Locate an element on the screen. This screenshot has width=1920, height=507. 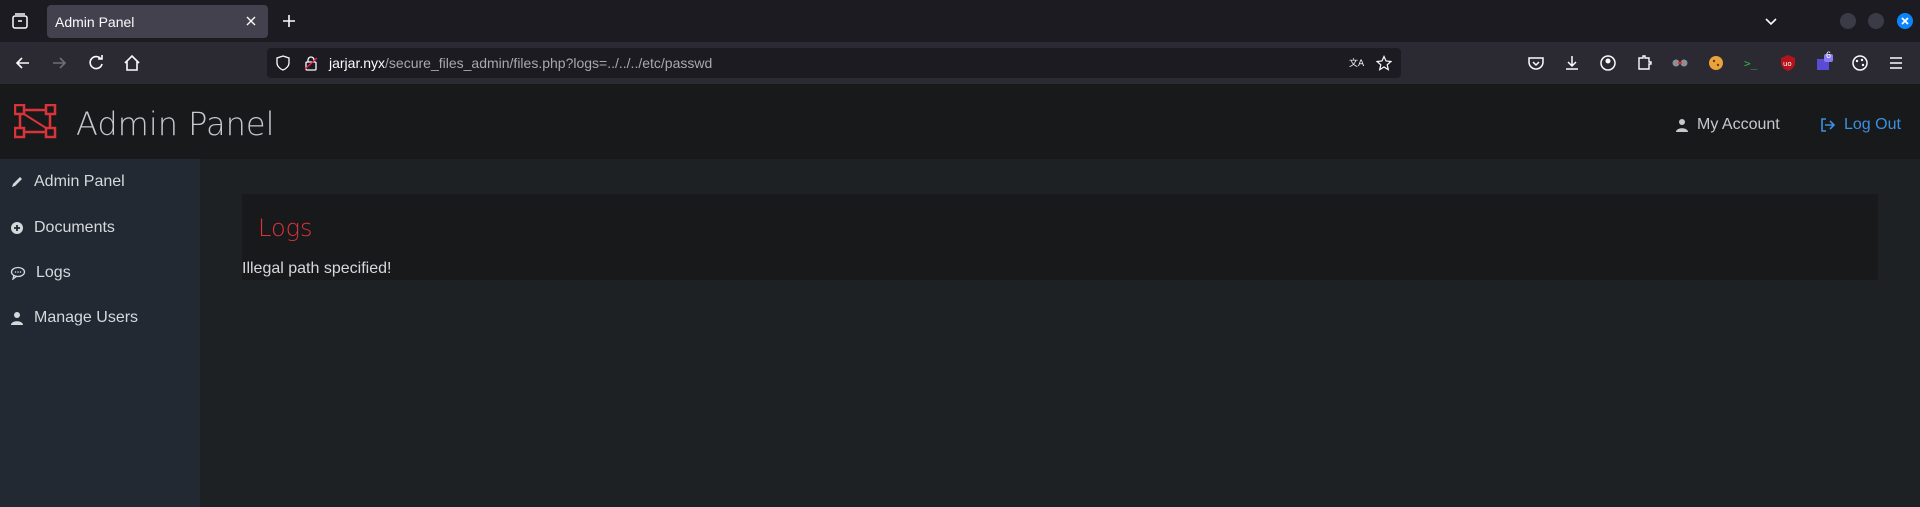
url-host: jarjar.nyx is located at coordinates (357, 63).